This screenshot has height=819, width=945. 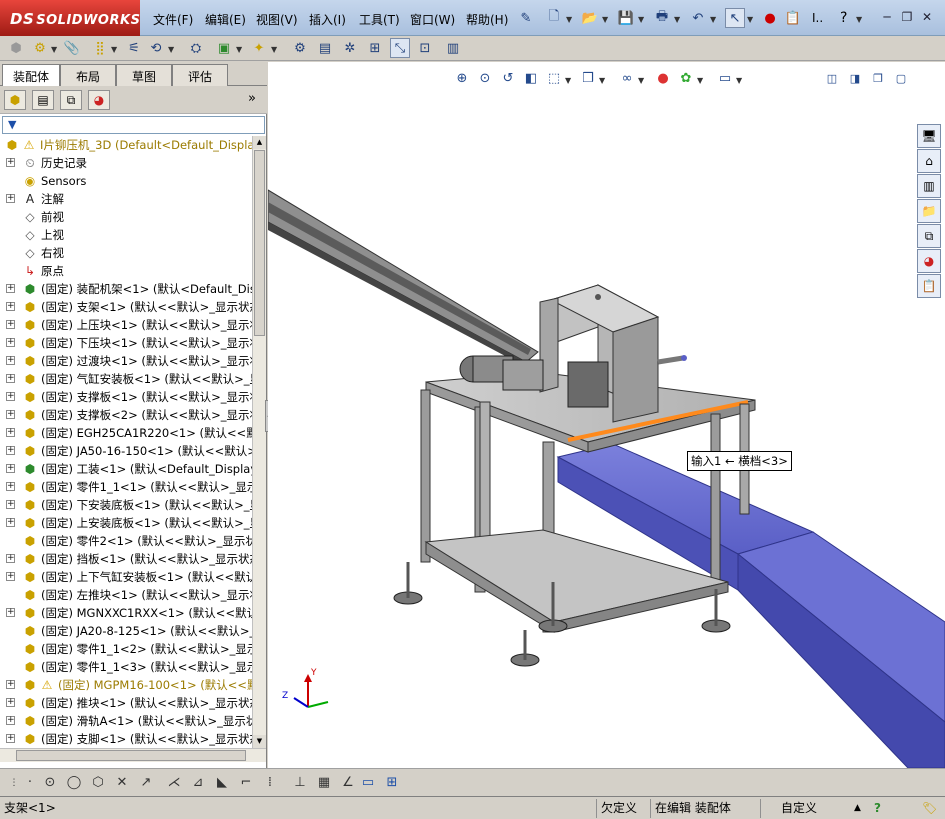 I want to click on tree-node: + ⬢ (固定) 零件1_1<1> (默认<<默认>_显示状, so click(x=126, y=487).